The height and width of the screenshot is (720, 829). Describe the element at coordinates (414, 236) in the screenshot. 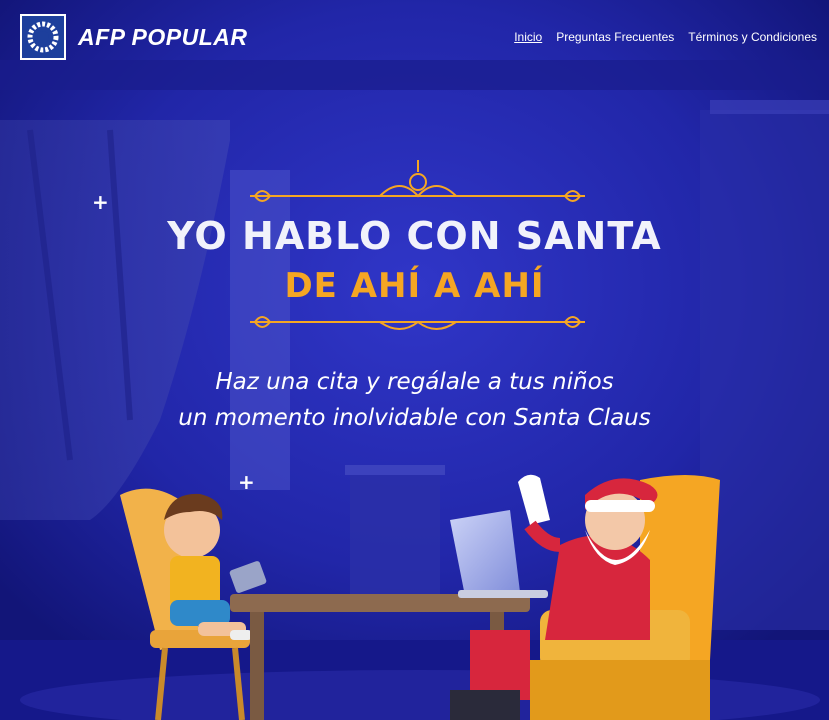

I see `hero-title-line1: YO HABLO CON SANTA` at that location.